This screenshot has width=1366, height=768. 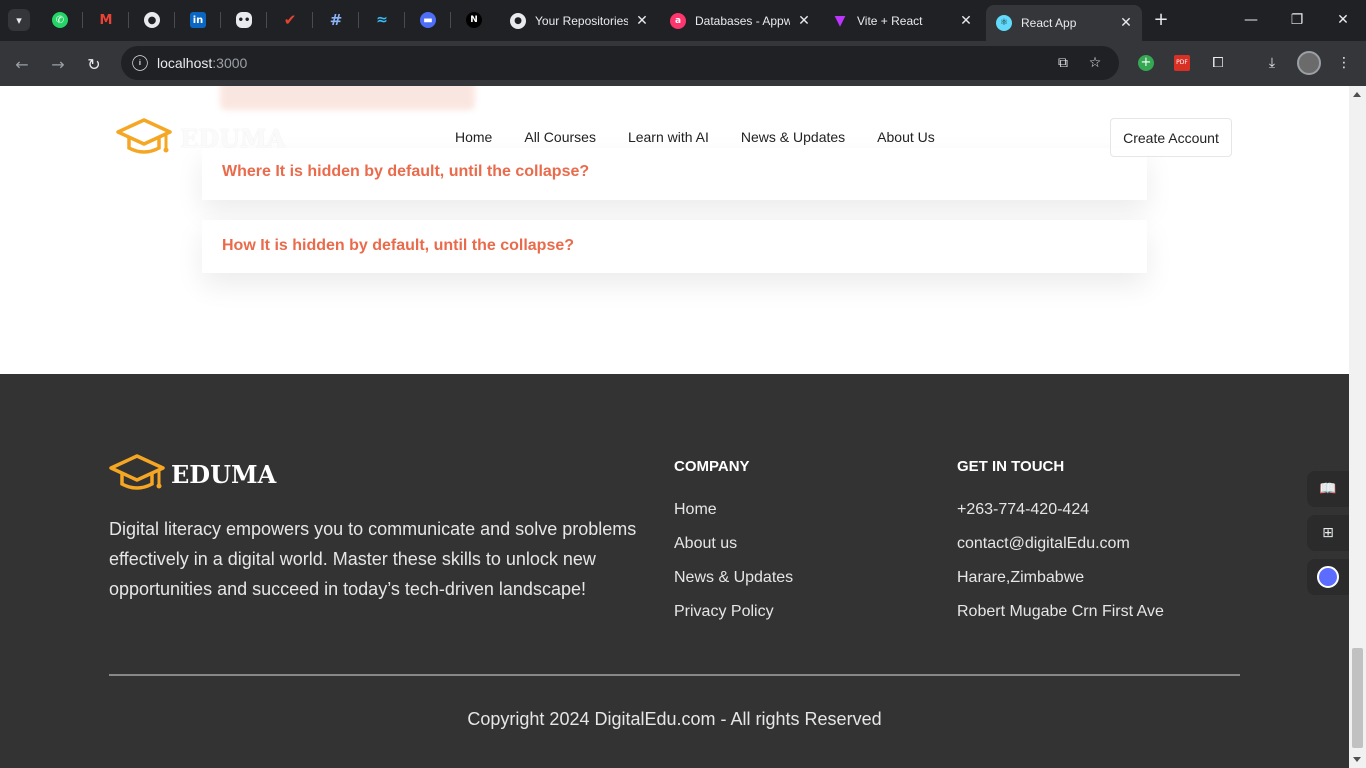 I want to click on extensions-puzzle-icon: ⧠, so click(x=1218, y=63).